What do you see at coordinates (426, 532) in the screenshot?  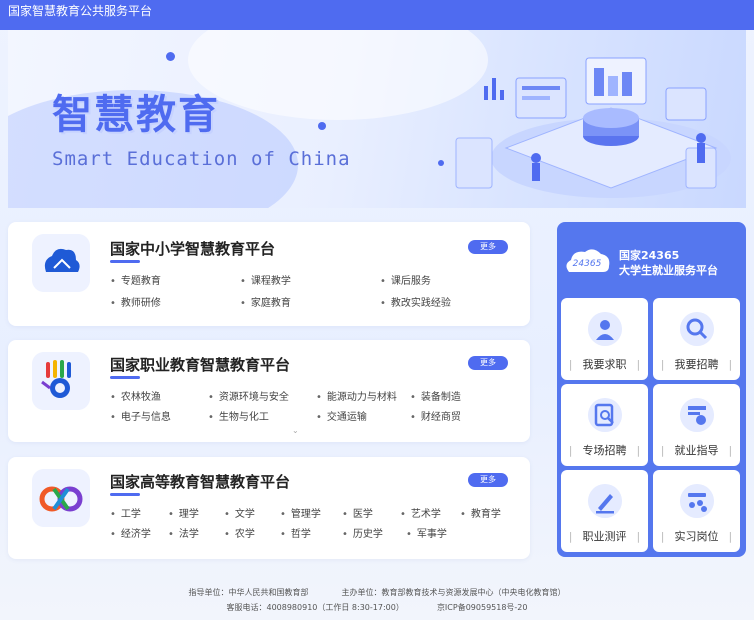 I see `platform-item: 军事学` at bounding box center [426, 532].